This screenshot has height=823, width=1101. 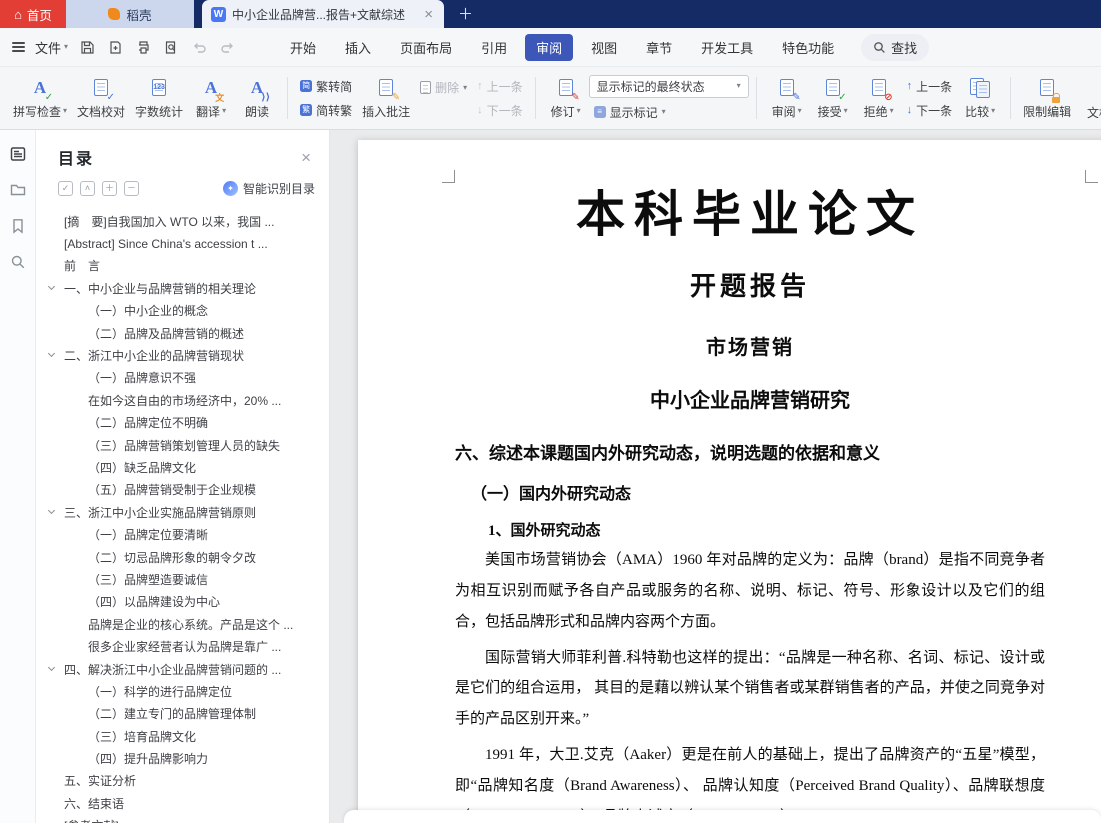 What do you see at coordinates (182, 445) in the screenshot?
I see `toc-item: （三）品牌营销策划管理人员的缺失` at bounding box center [182, 445].